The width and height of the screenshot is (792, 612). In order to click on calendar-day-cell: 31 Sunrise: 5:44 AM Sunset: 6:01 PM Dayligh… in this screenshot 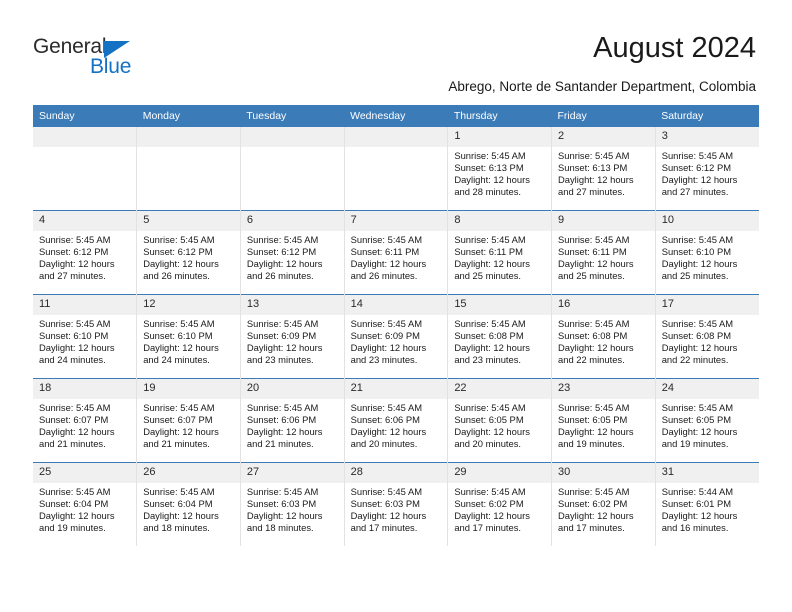, I will do `click(706, 504)`.